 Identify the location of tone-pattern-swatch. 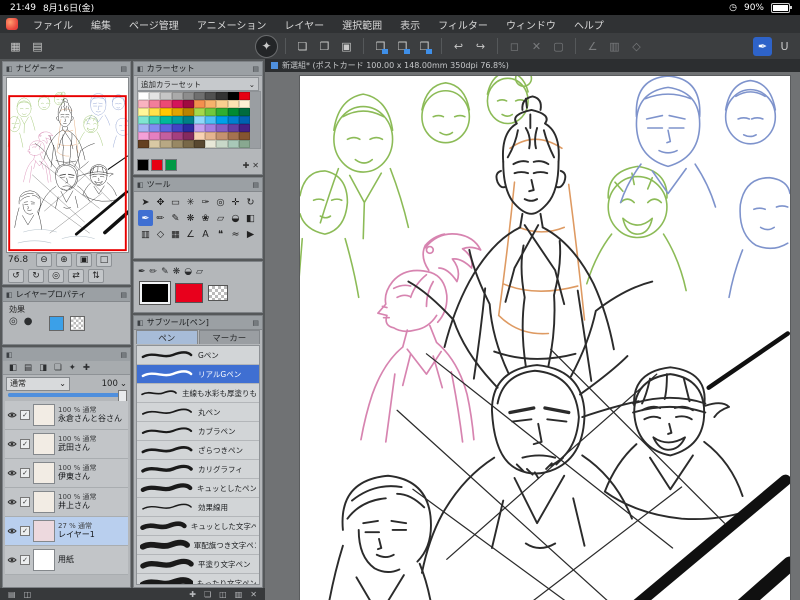
(77, 323).